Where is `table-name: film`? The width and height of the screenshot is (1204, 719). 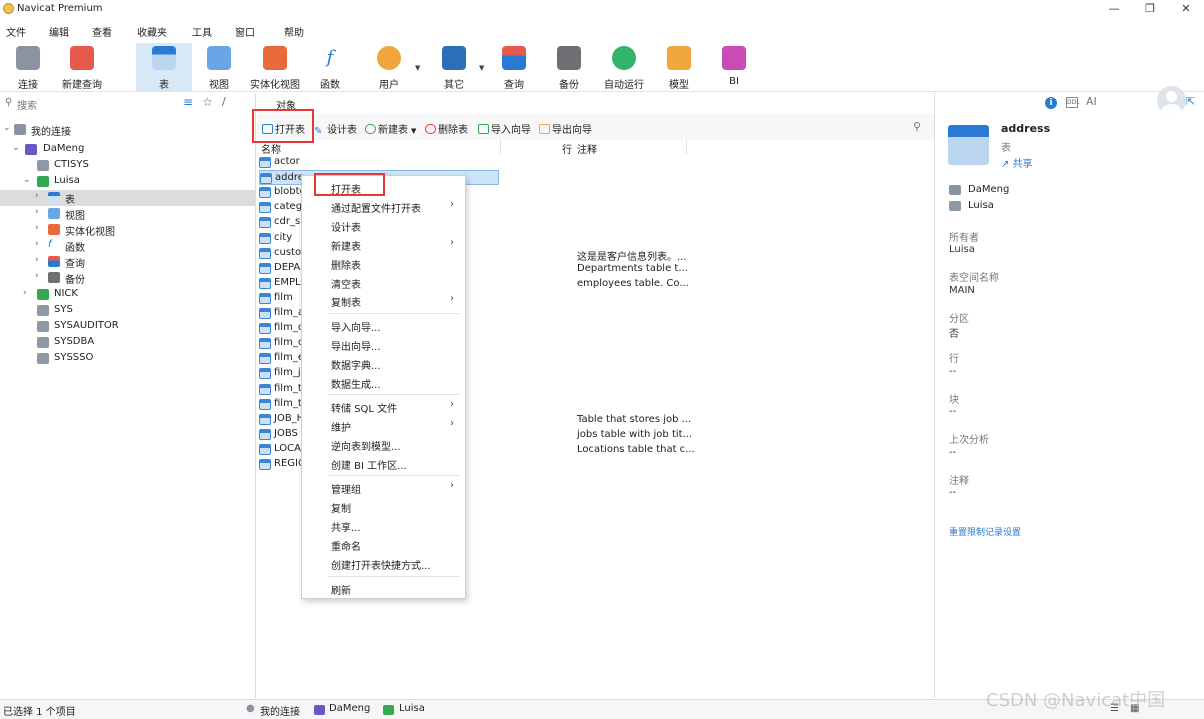 table-name: film is located at coordinates (283, 297).